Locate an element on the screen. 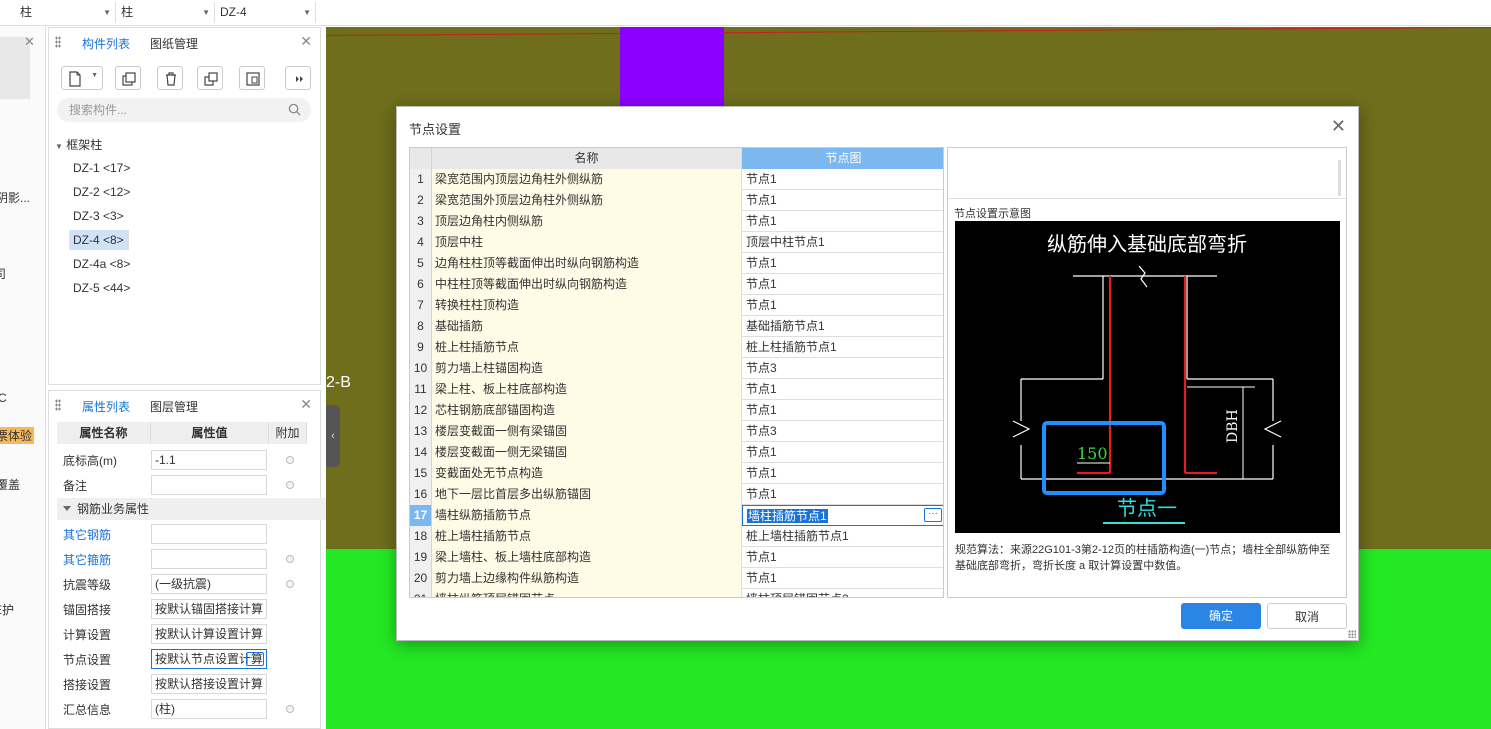  property-value-input: 按默认锚固搭接计算 is located at coordinates (209, 609).